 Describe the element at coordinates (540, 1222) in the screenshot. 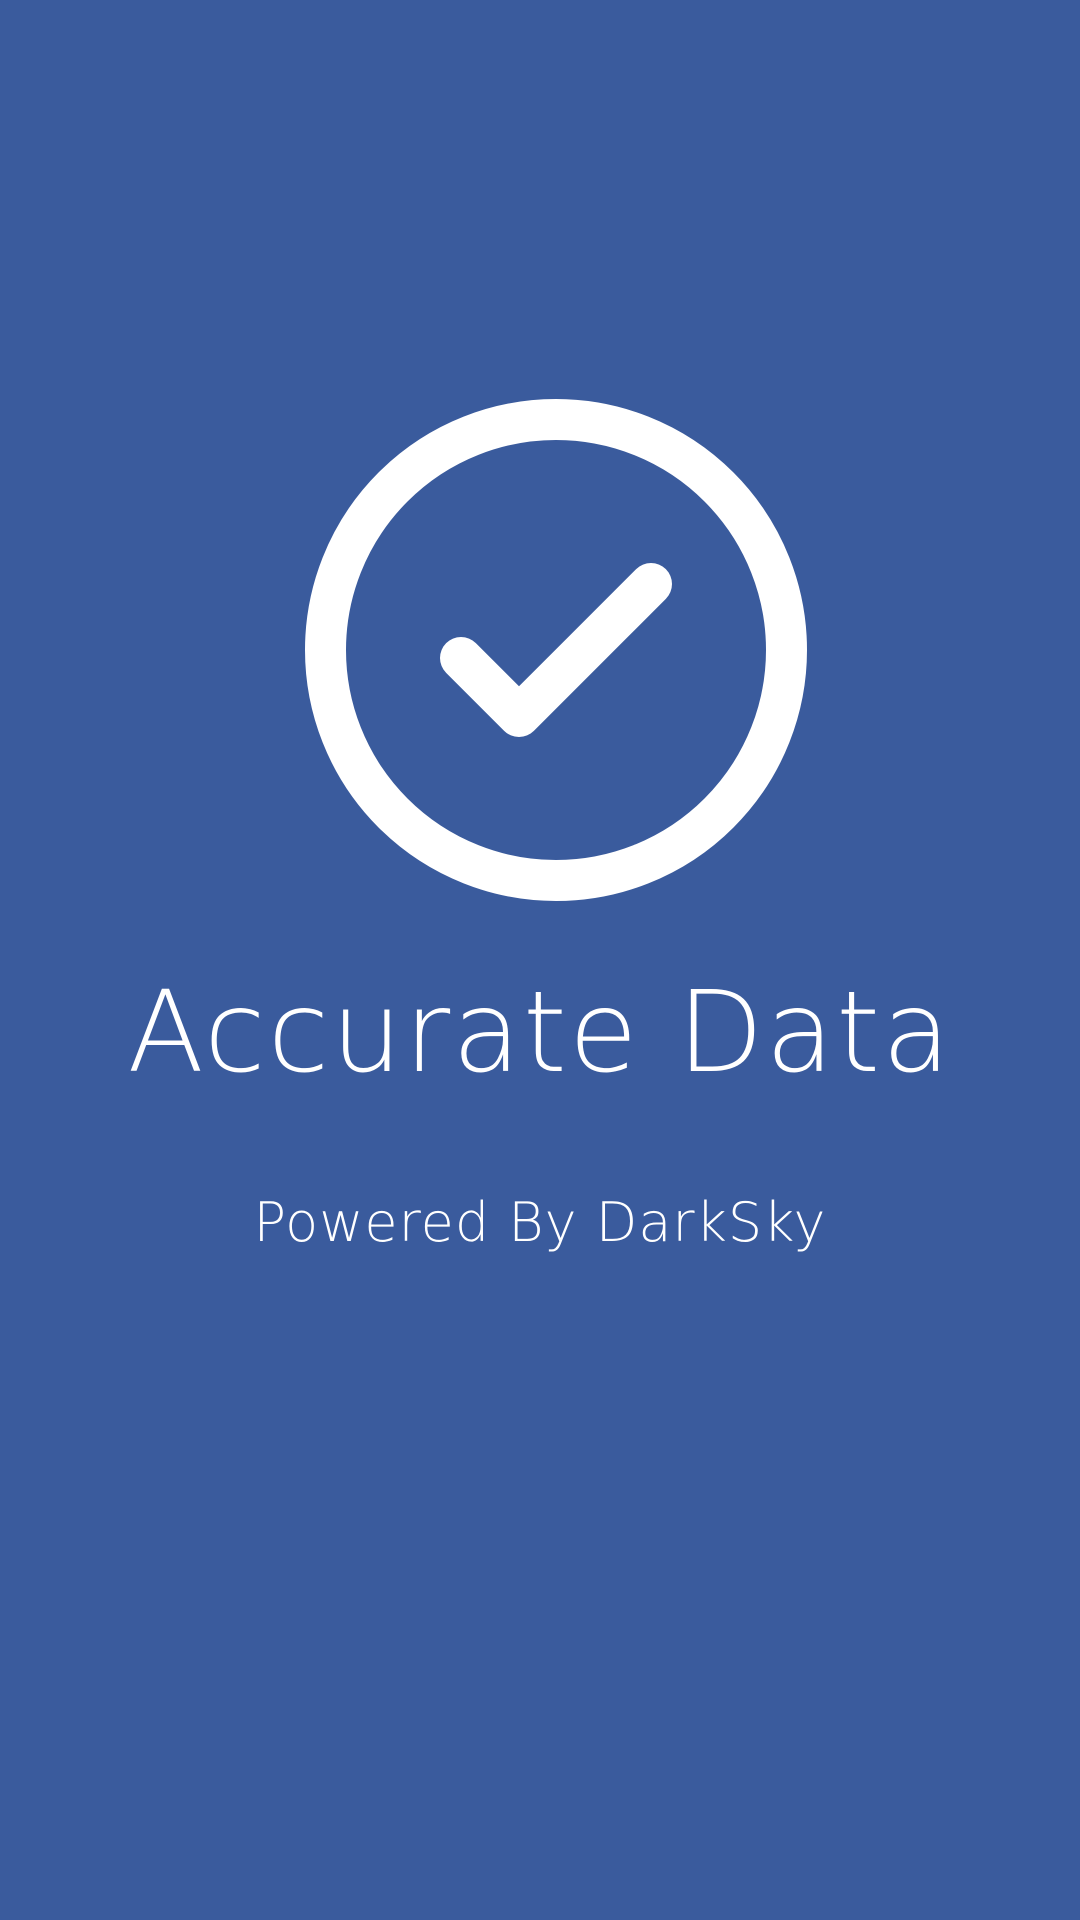

I see `powered-by-text: Powered By DarkSky` at that location.